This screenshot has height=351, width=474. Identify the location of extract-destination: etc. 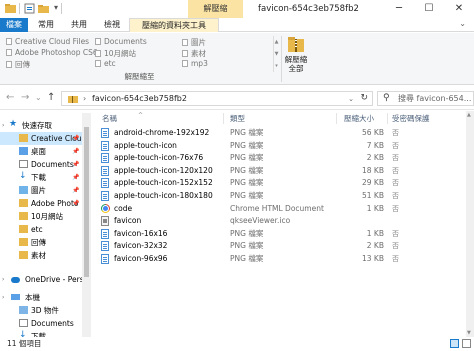
(105, 63).